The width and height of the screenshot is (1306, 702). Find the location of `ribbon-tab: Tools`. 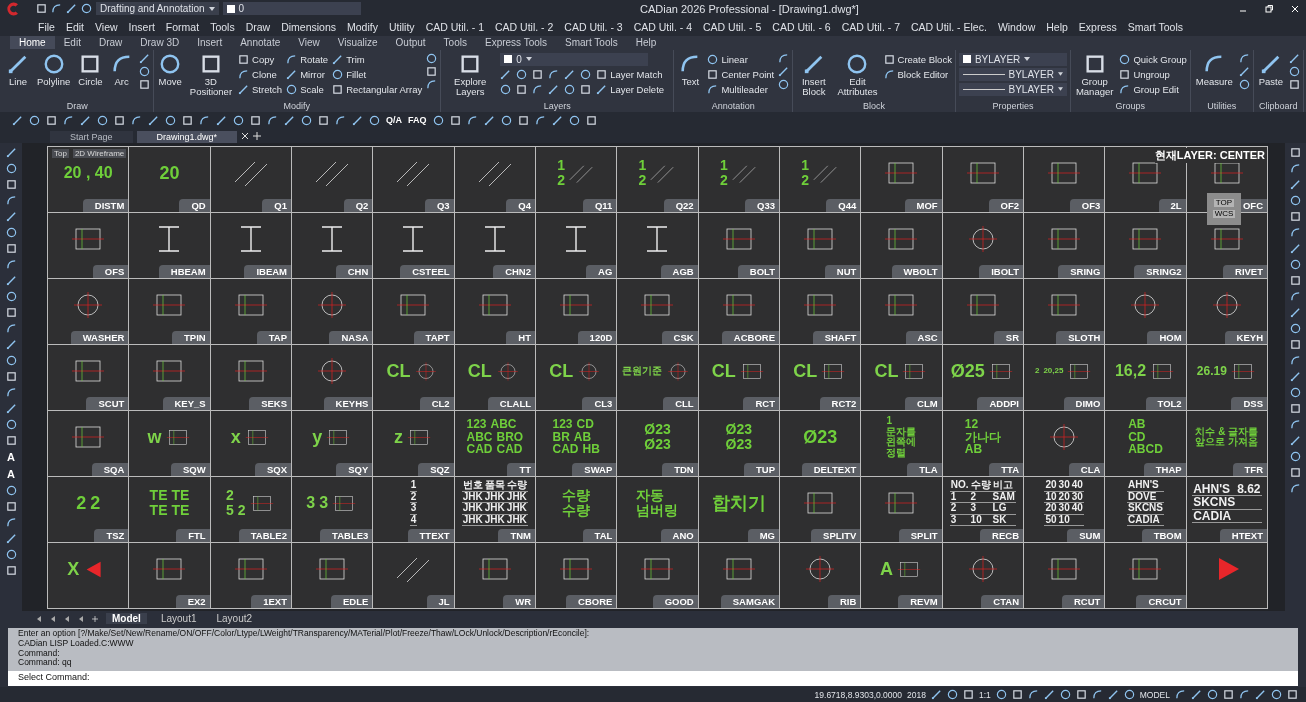

ribbon-tab: Tools is located at coordinates (455, 43).